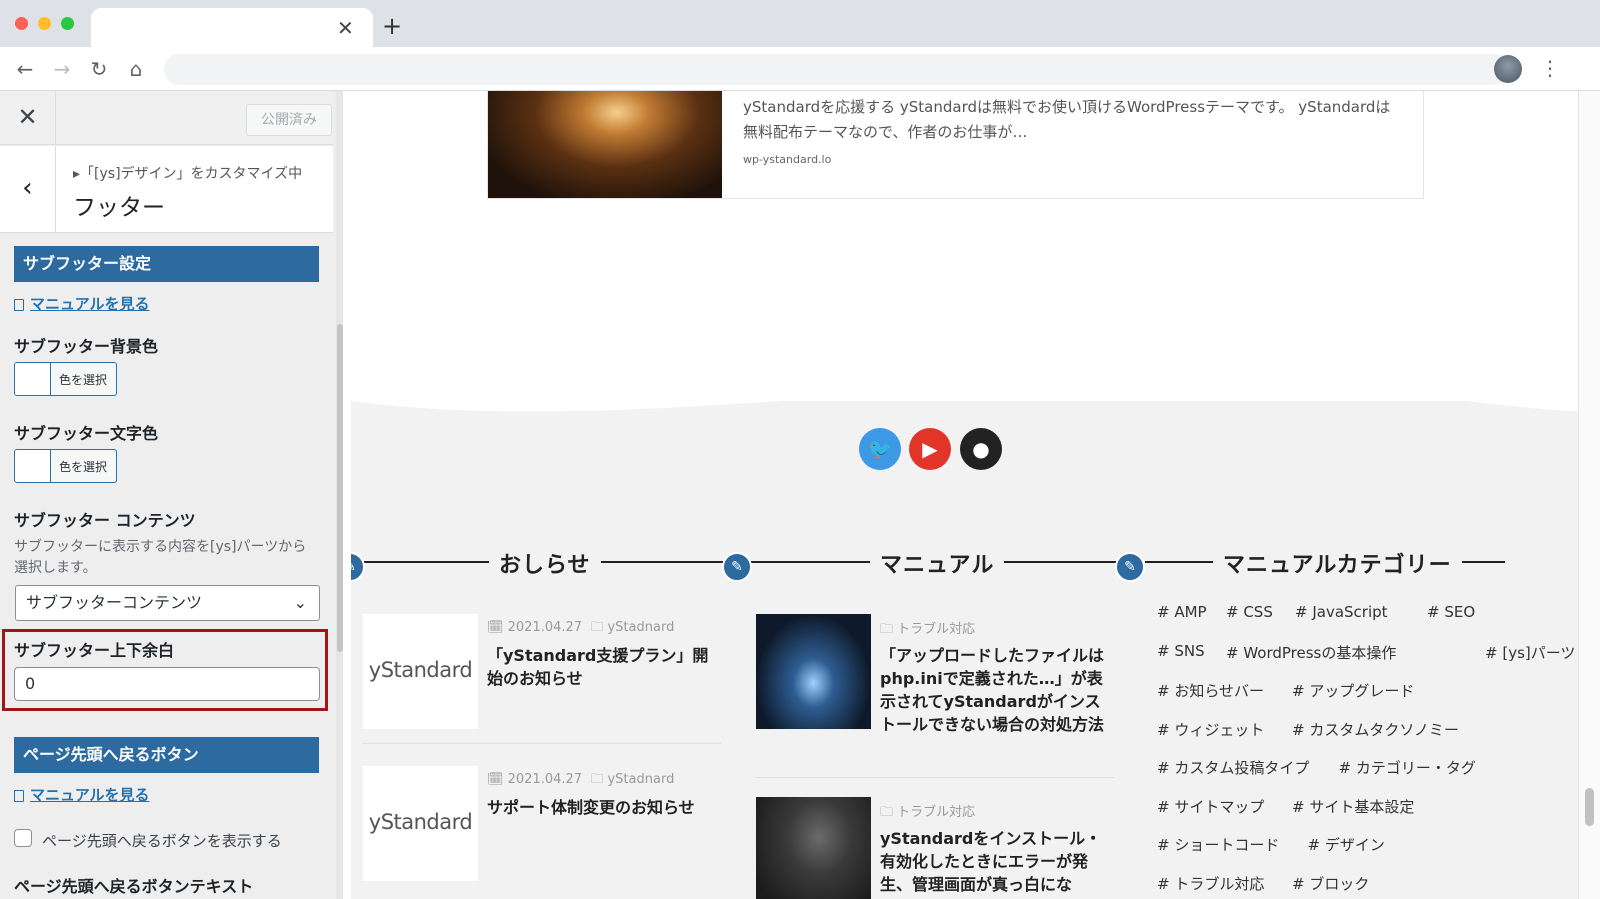 This screenshot has height=899, width=1600. I want to click on bg-color-label: サブフッター背景色, so click(86, 346).